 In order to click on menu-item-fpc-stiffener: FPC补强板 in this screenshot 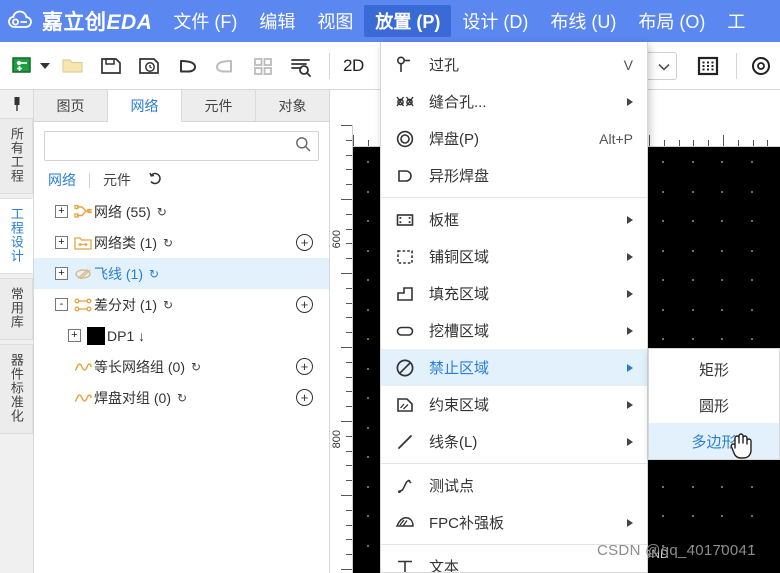, I will do `click(514, 522)`.